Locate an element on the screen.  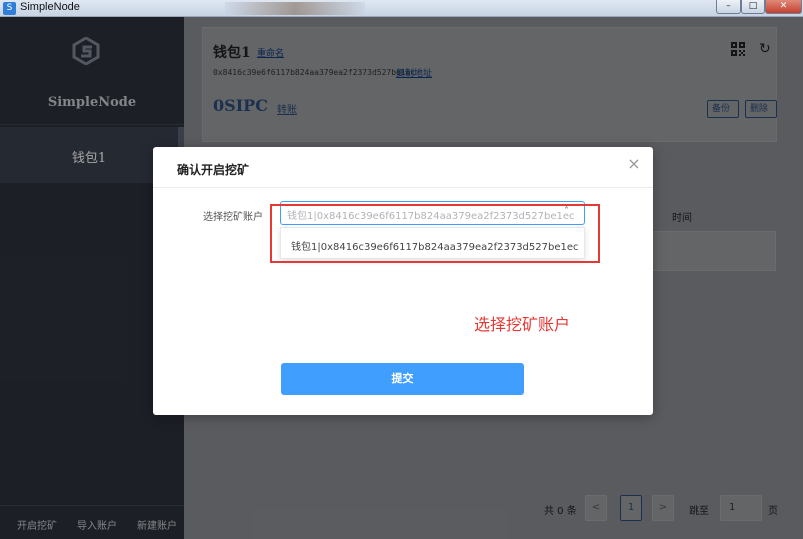
dialog-title: 确认开启挖矿 is located at coordinates (213, 170).